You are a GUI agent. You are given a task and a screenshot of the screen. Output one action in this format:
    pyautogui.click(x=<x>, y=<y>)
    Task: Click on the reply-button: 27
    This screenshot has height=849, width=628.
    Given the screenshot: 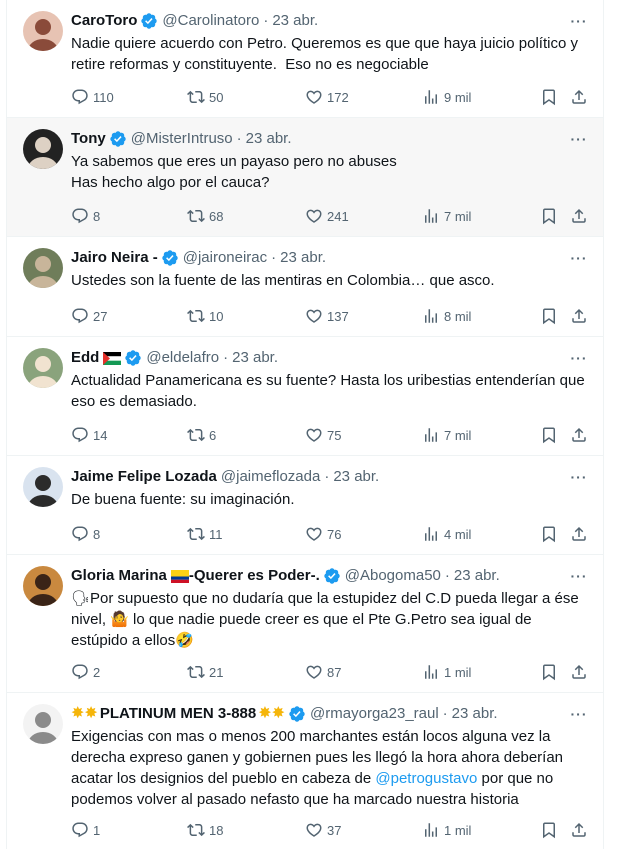 What is the action you would take?
    pyautogui.click(x=89, y=316)
    